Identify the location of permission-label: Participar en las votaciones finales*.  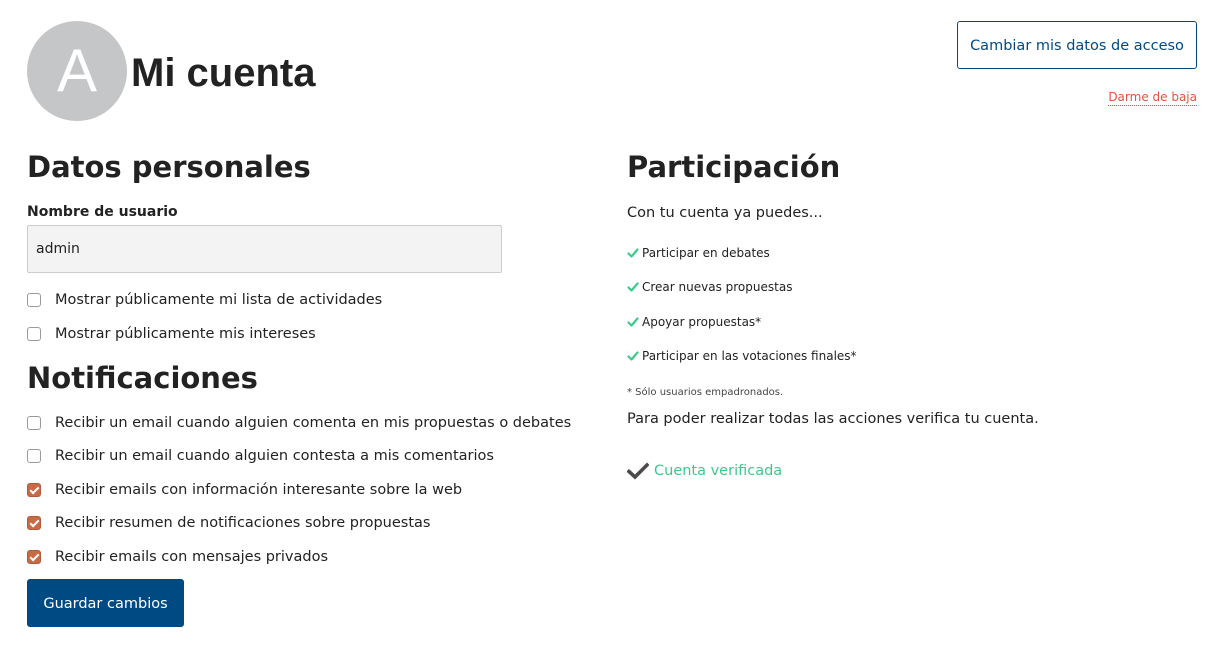
(749, 356).